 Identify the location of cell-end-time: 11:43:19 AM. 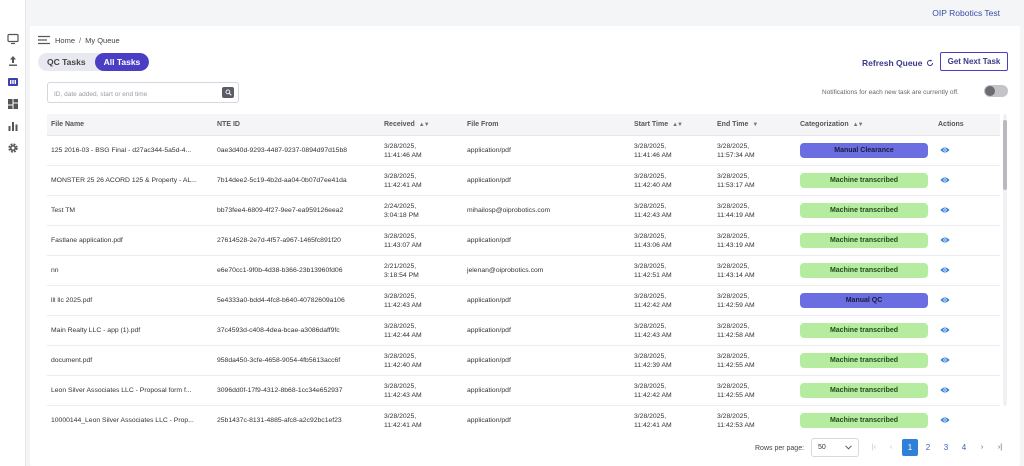
(736, 245).